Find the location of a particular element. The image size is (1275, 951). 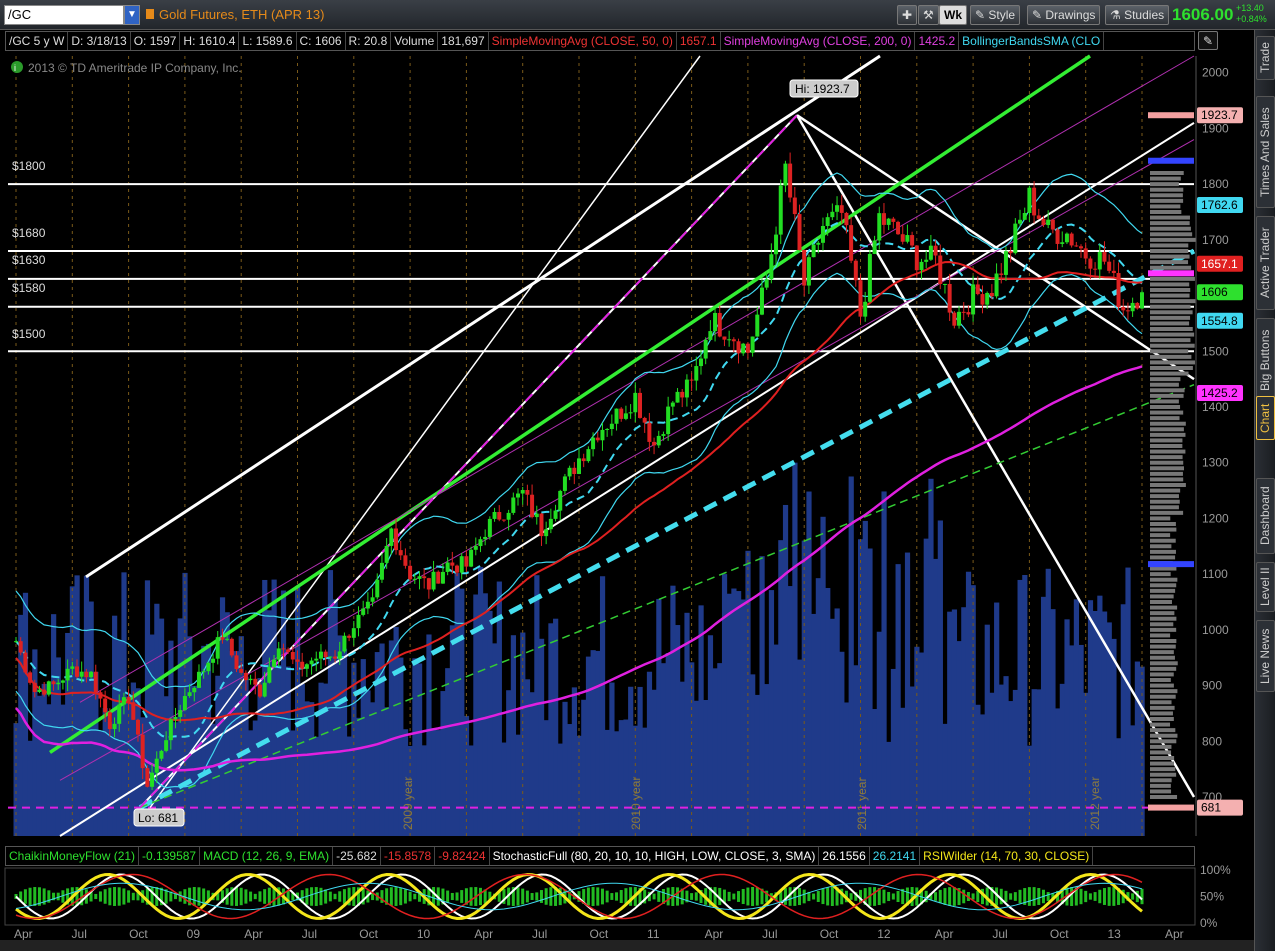

tab-live-news: Live News is located at coordinates (1265, 656).